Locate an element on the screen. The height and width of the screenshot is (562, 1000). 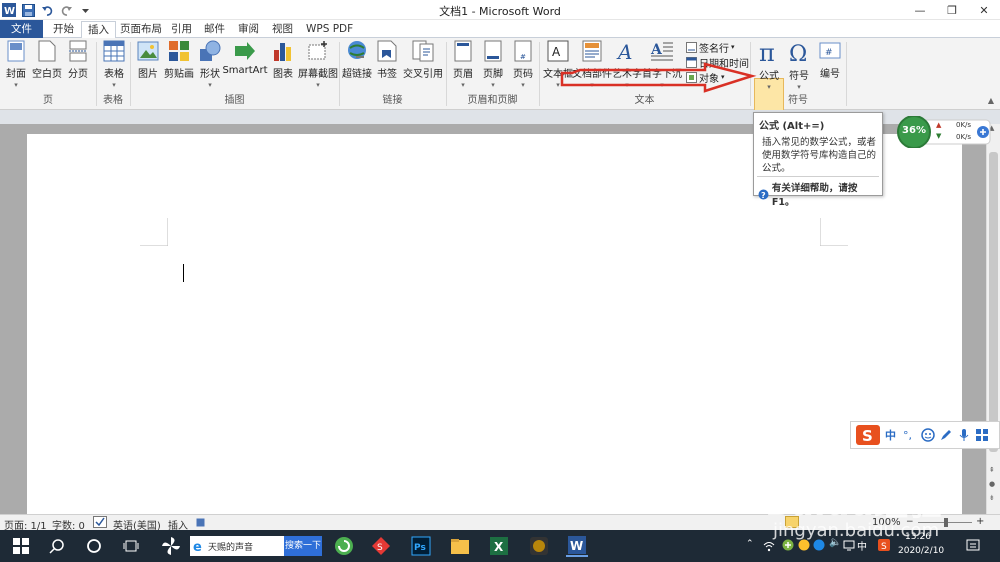
customize-qat-icon is located at coordinates (85, 10).